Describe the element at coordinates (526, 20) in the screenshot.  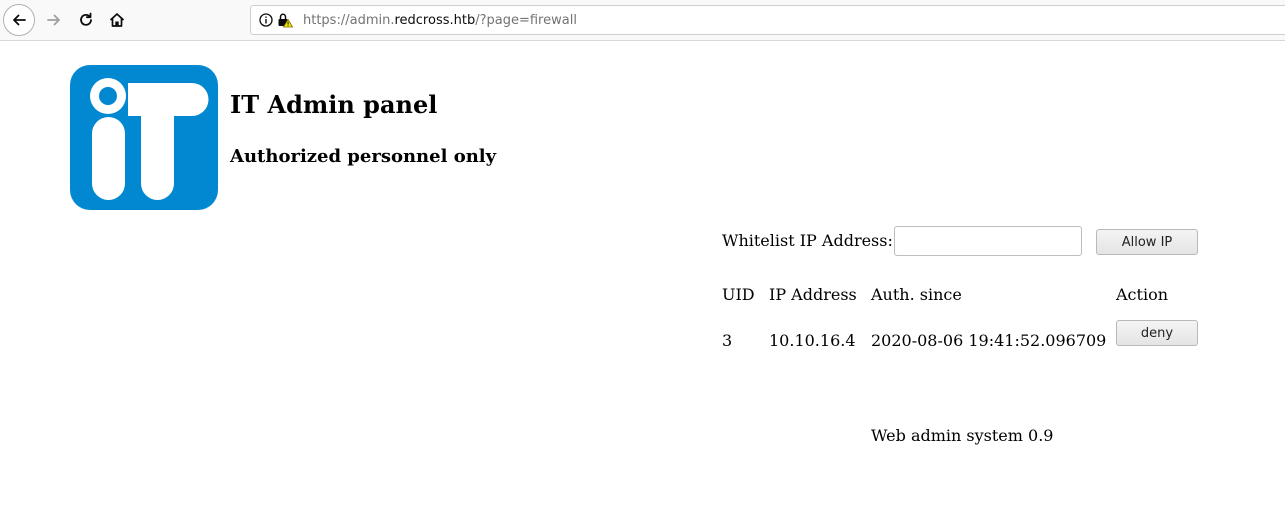
I see `url-suffix: /?page=firewall` at that location.